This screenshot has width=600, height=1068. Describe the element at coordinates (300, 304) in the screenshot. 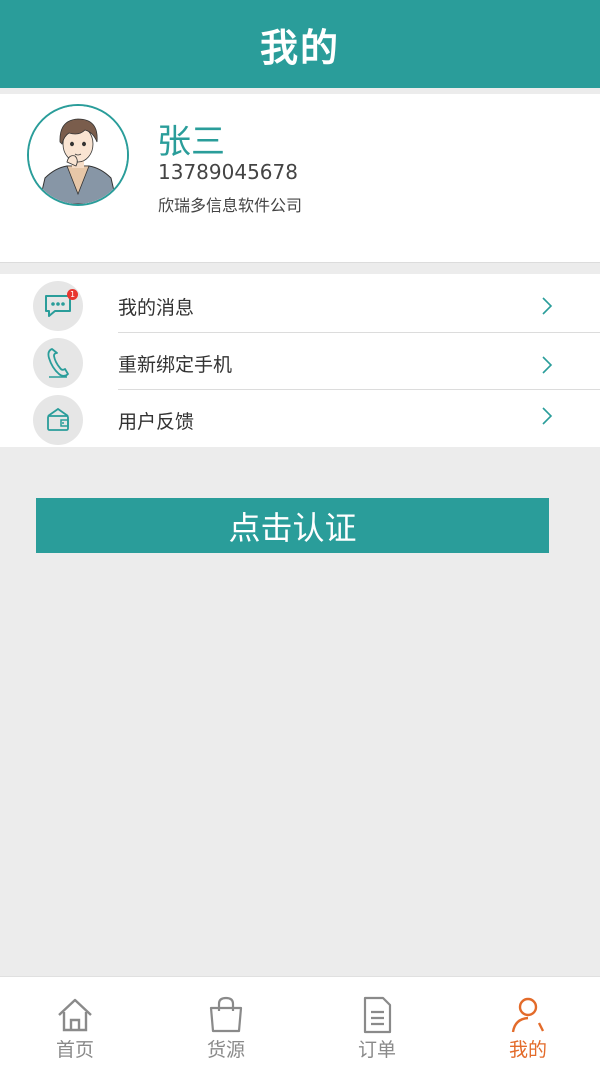

I see `menu-item-messages: 1 我的消息` at that location.